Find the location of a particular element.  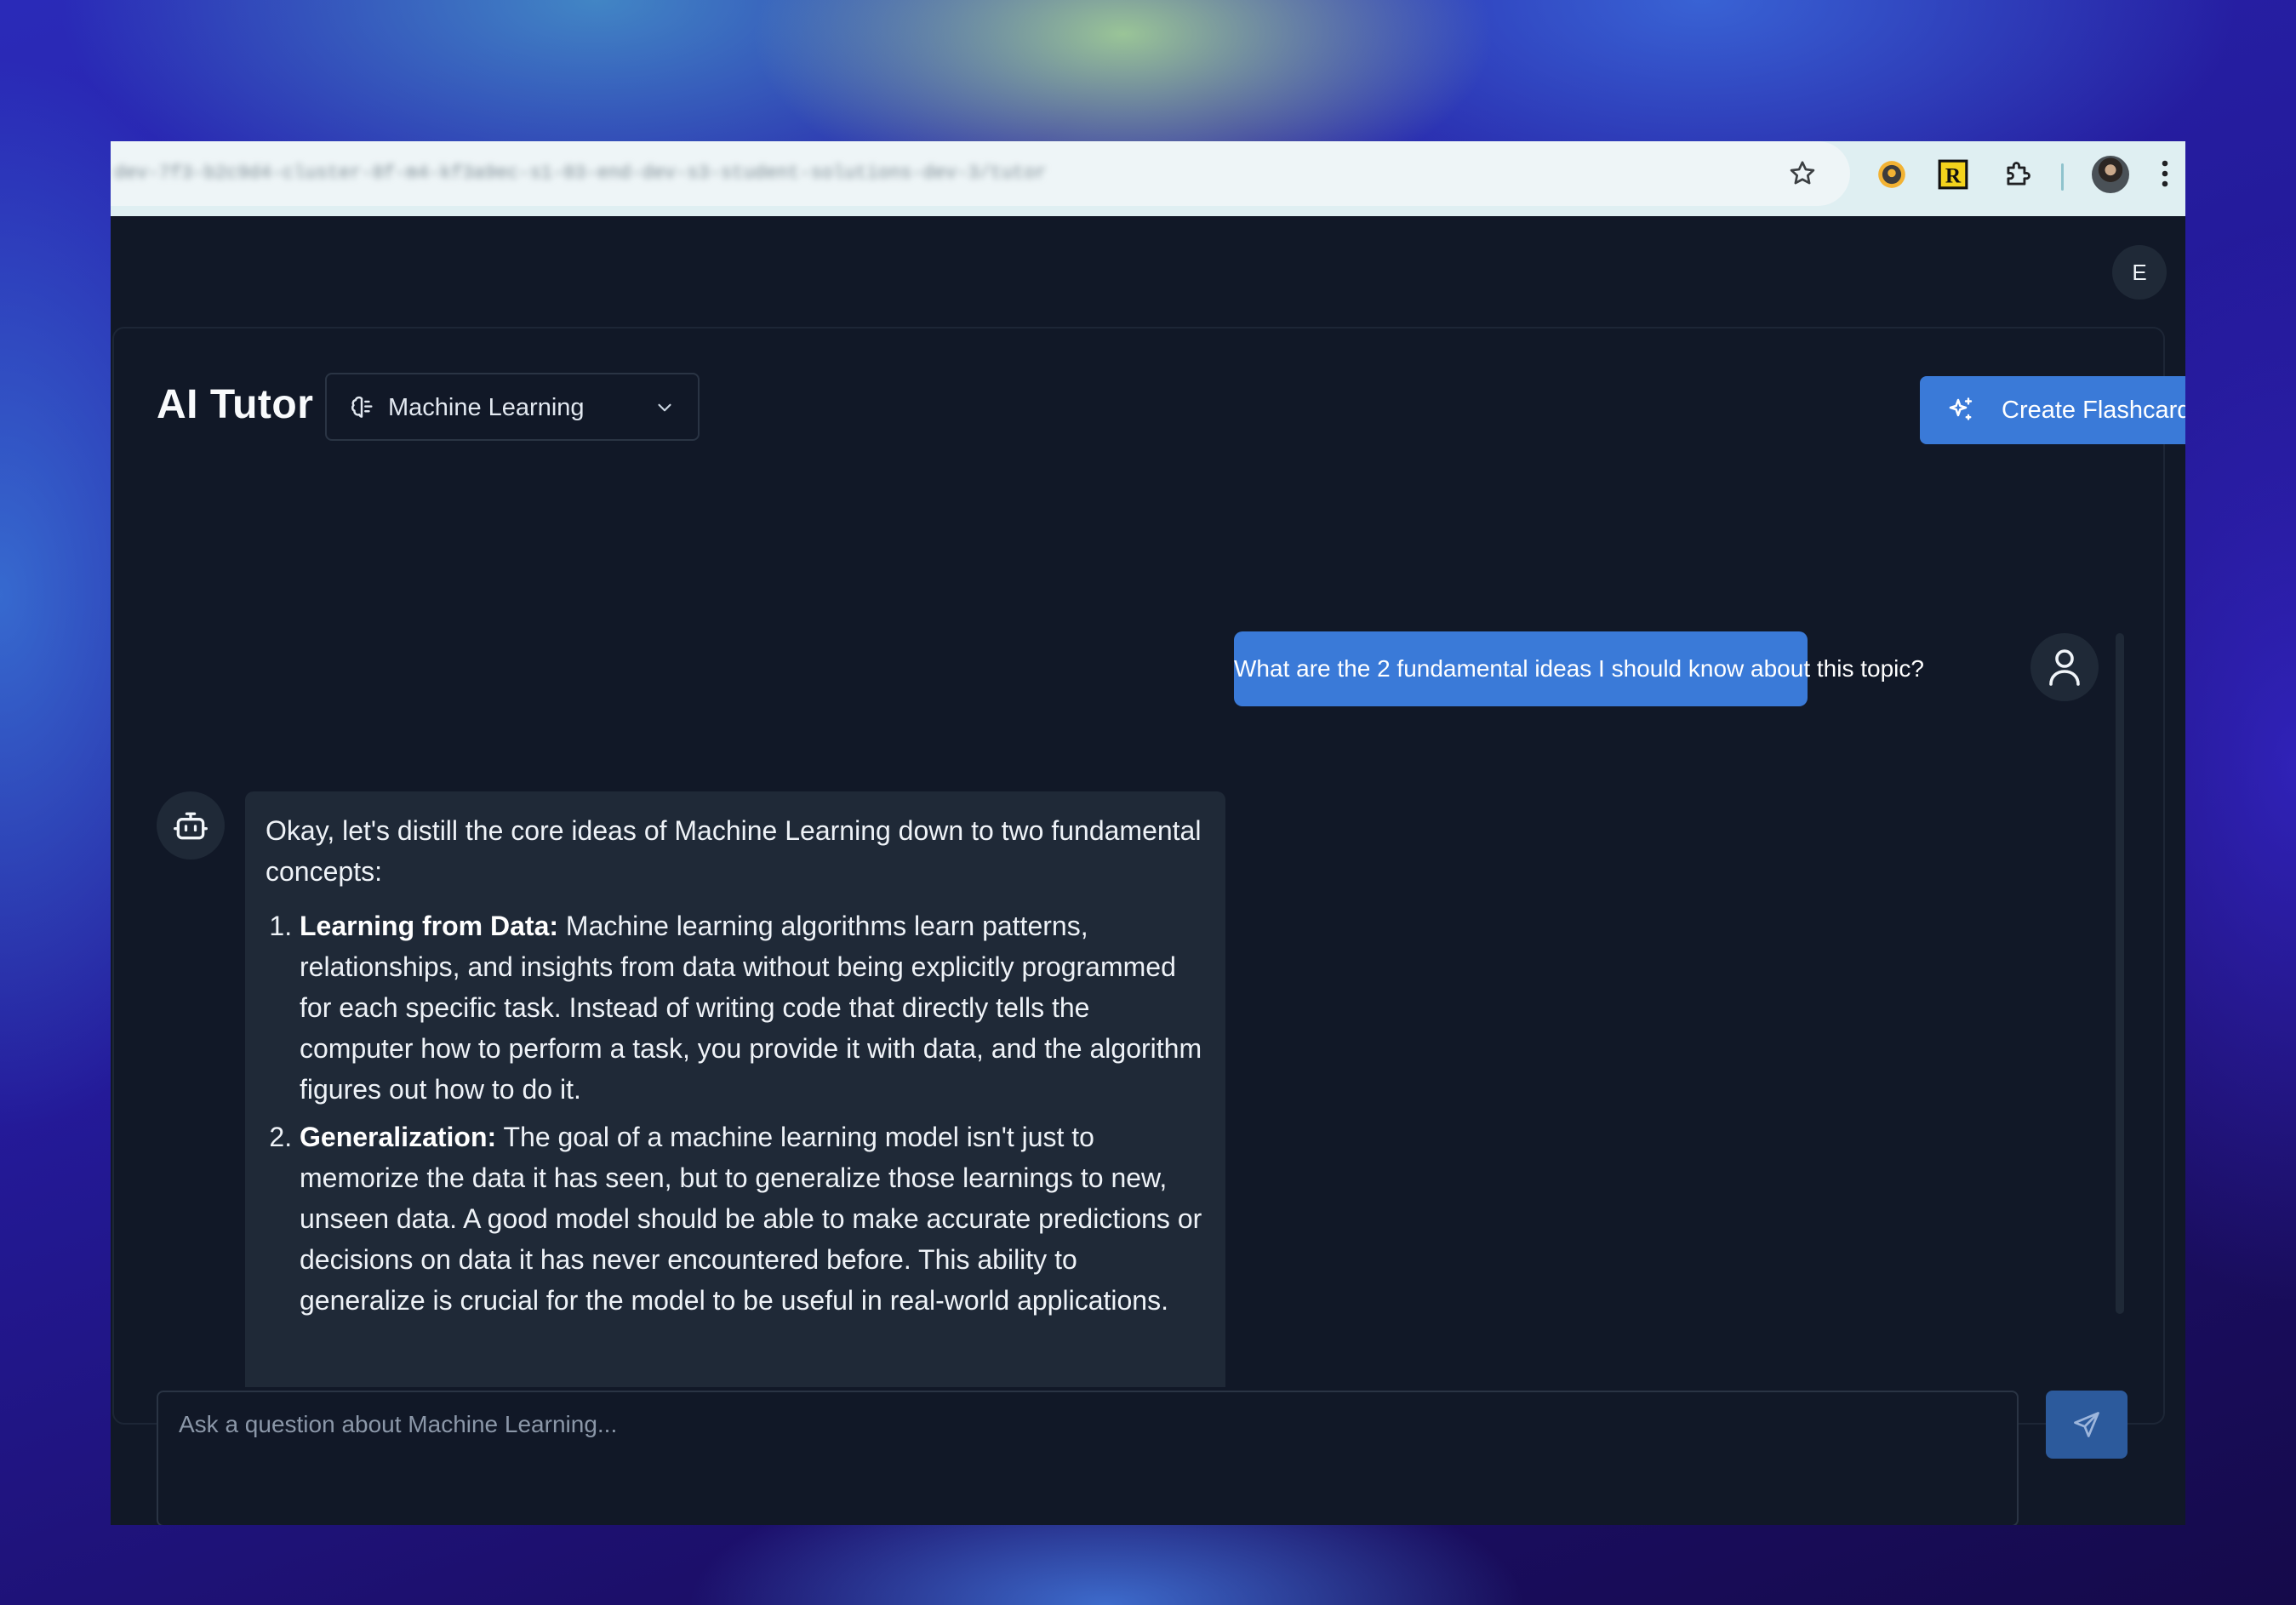

bot-icon is located at coordinates (191, 826).